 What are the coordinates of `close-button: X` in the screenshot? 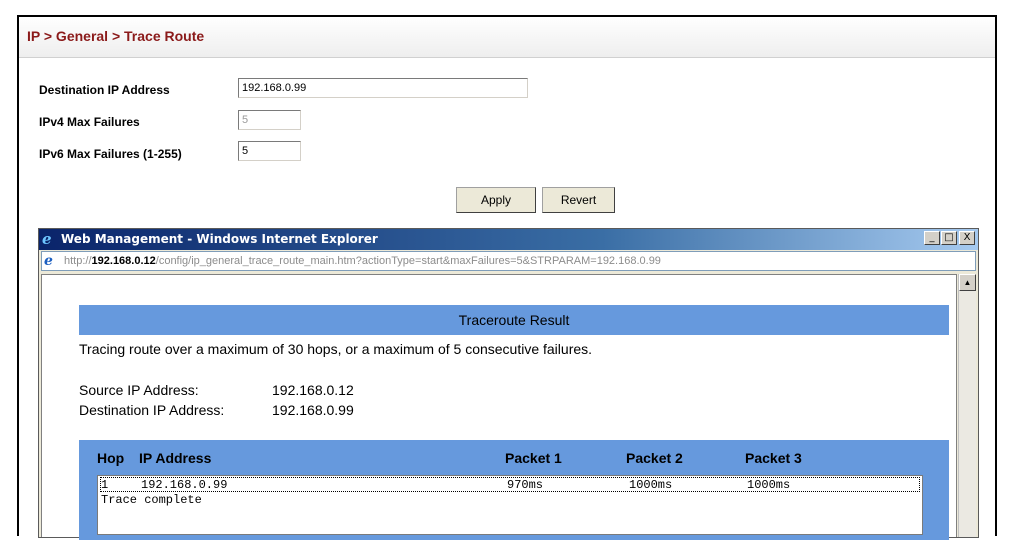 It's located at (967, 238).